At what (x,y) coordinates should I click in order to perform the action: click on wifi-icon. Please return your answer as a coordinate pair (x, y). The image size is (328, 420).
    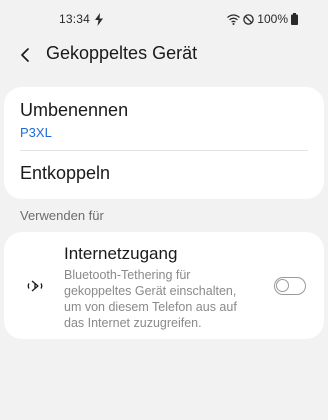
    Looking at the image, I should click on (234, 19).